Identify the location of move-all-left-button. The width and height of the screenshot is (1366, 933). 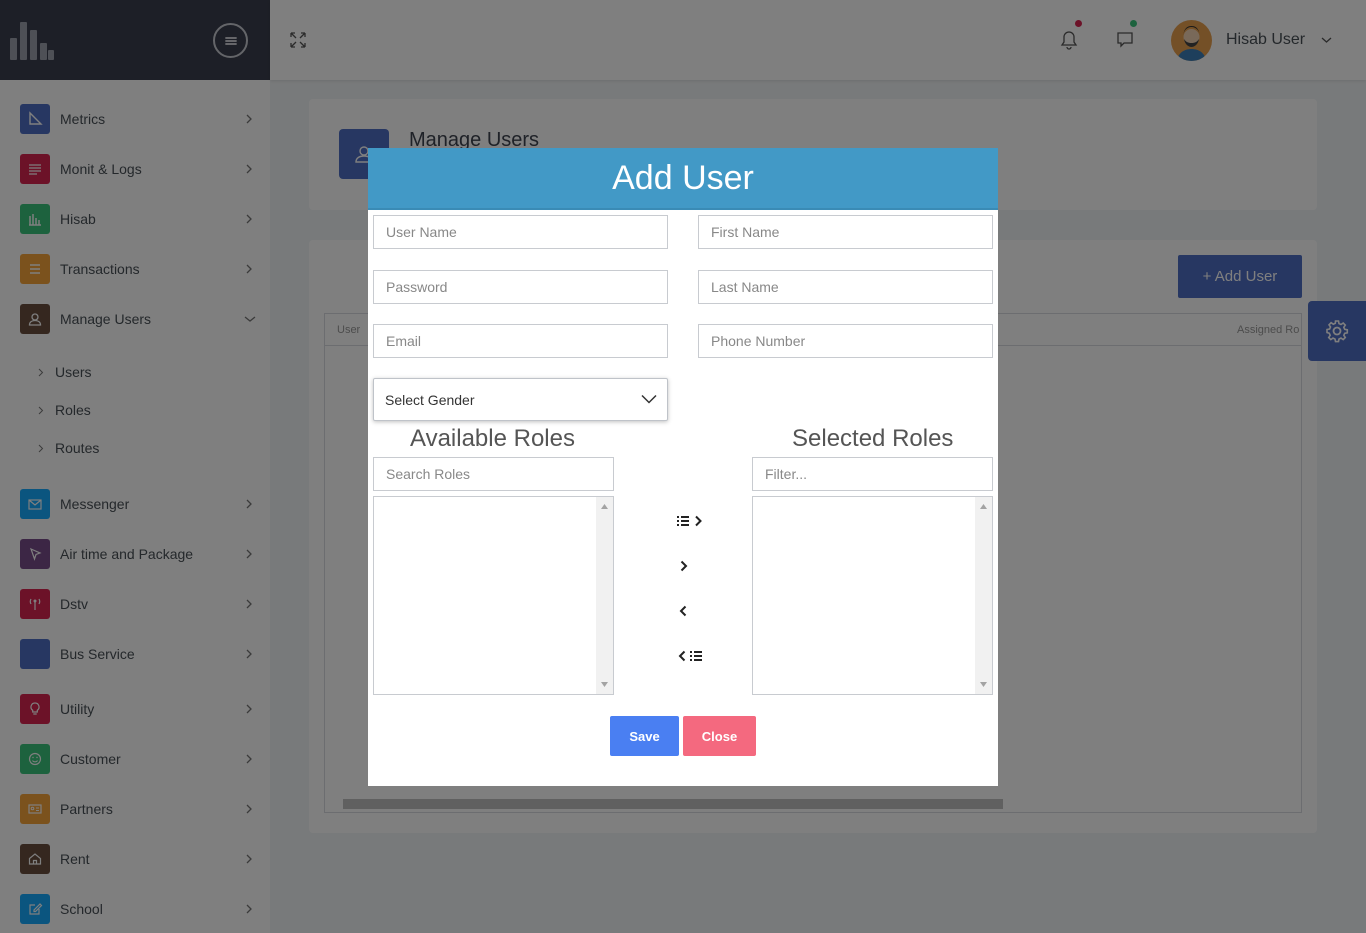
(692, 656).